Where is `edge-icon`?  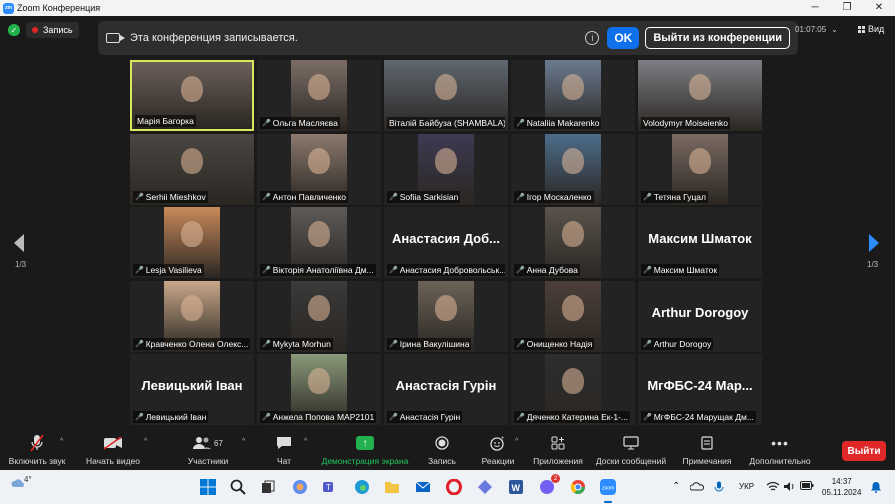
edge-icon is located at coordinates (362, 487).